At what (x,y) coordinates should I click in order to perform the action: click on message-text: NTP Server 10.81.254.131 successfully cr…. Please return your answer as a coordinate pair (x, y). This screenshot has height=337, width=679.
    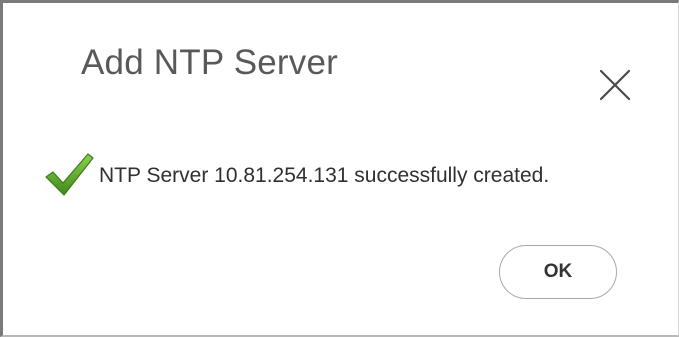
    Looking at the image, I should click on (324, 175).